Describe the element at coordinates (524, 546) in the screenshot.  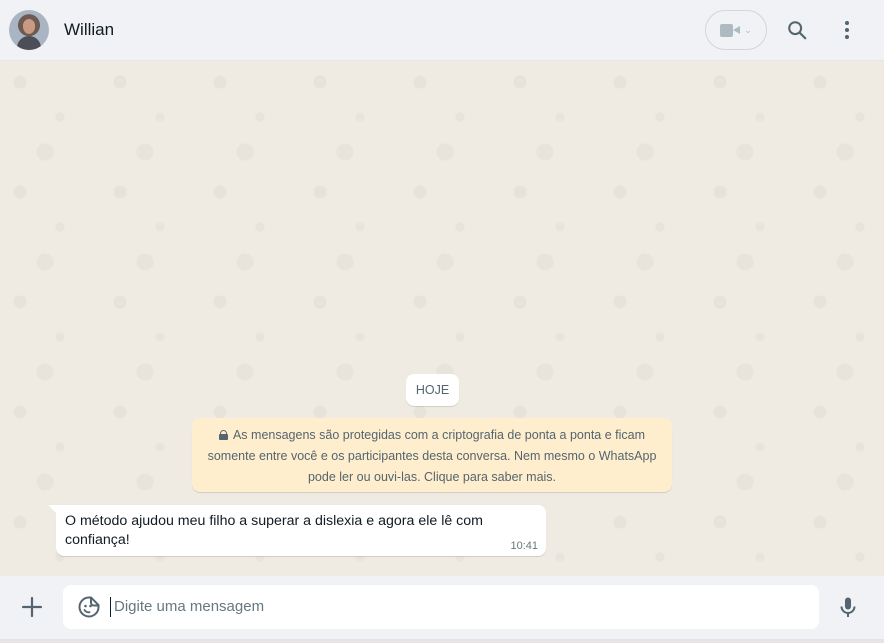
I see `message-time: 10:41` at that location.